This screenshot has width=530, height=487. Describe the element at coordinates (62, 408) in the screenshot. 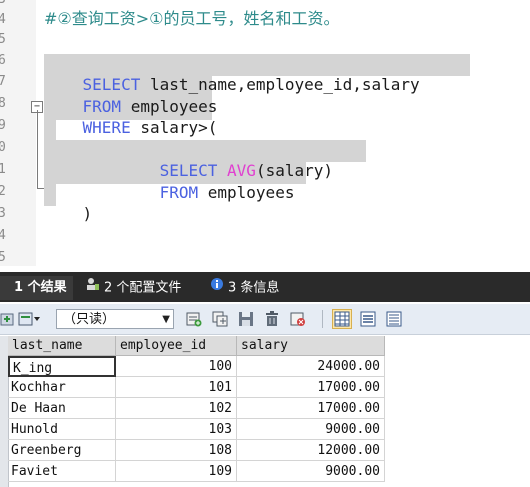

I see `cell-last-name: De Haan` at that location.